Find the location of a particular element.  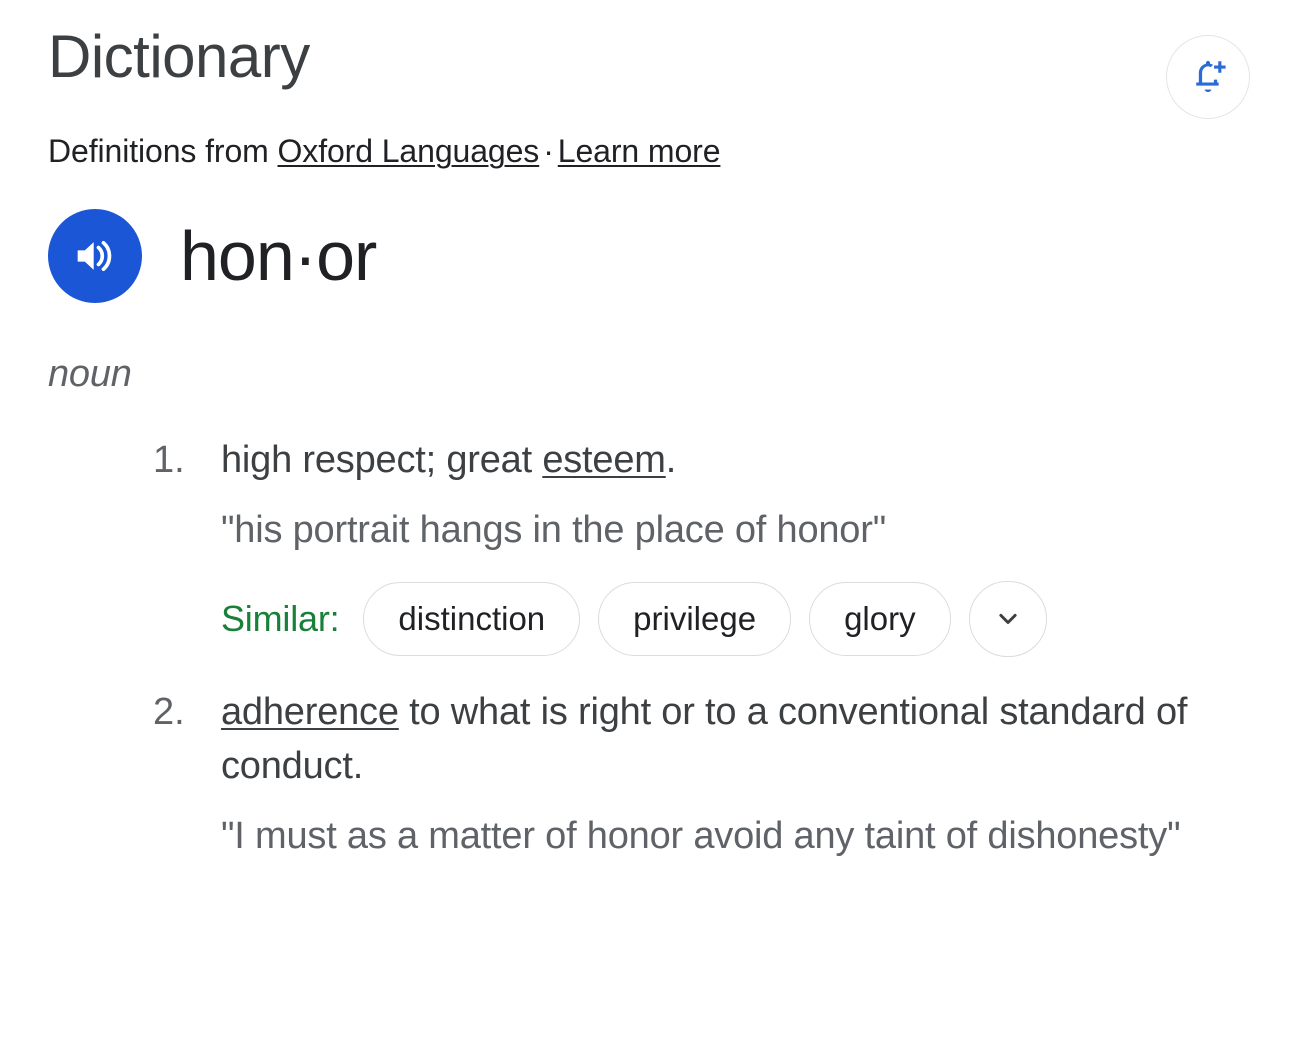

header: Dictionary is located at coordinates (649, 59).